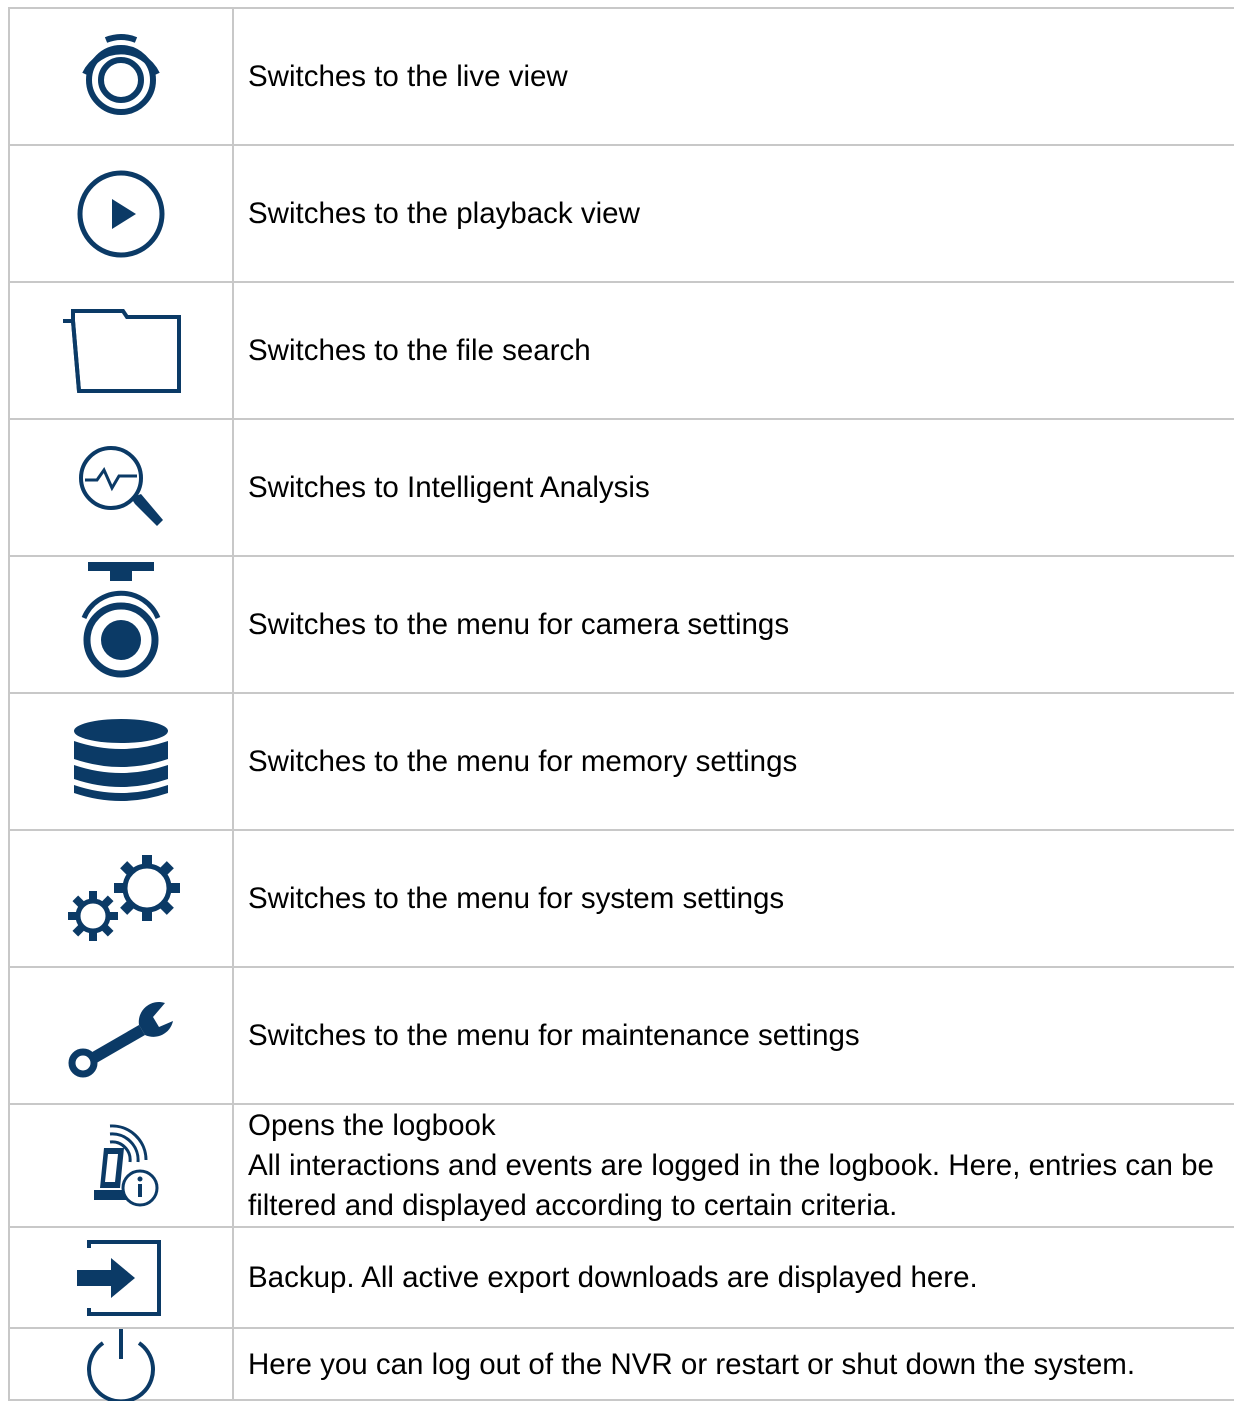 The image size is (1234, 1401). What do you see at coordinates (734, 213) in the screenshot?
I see `description-cell: Switches to the playback view` at bounding box center [734, 213].